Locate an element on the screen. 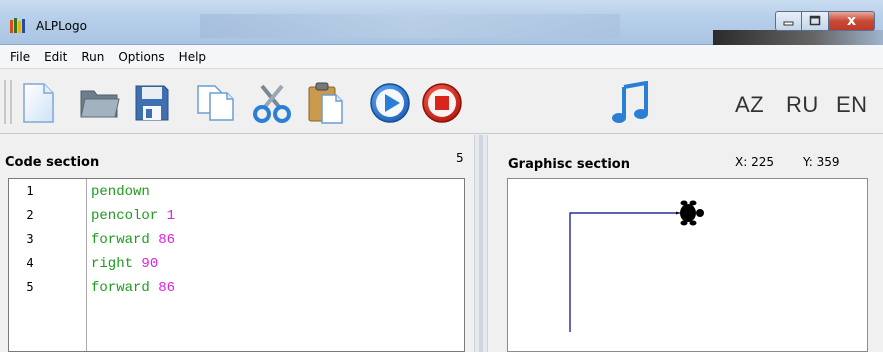 The image size is (883, 352). copy-button is located at coordinates (216, 103).